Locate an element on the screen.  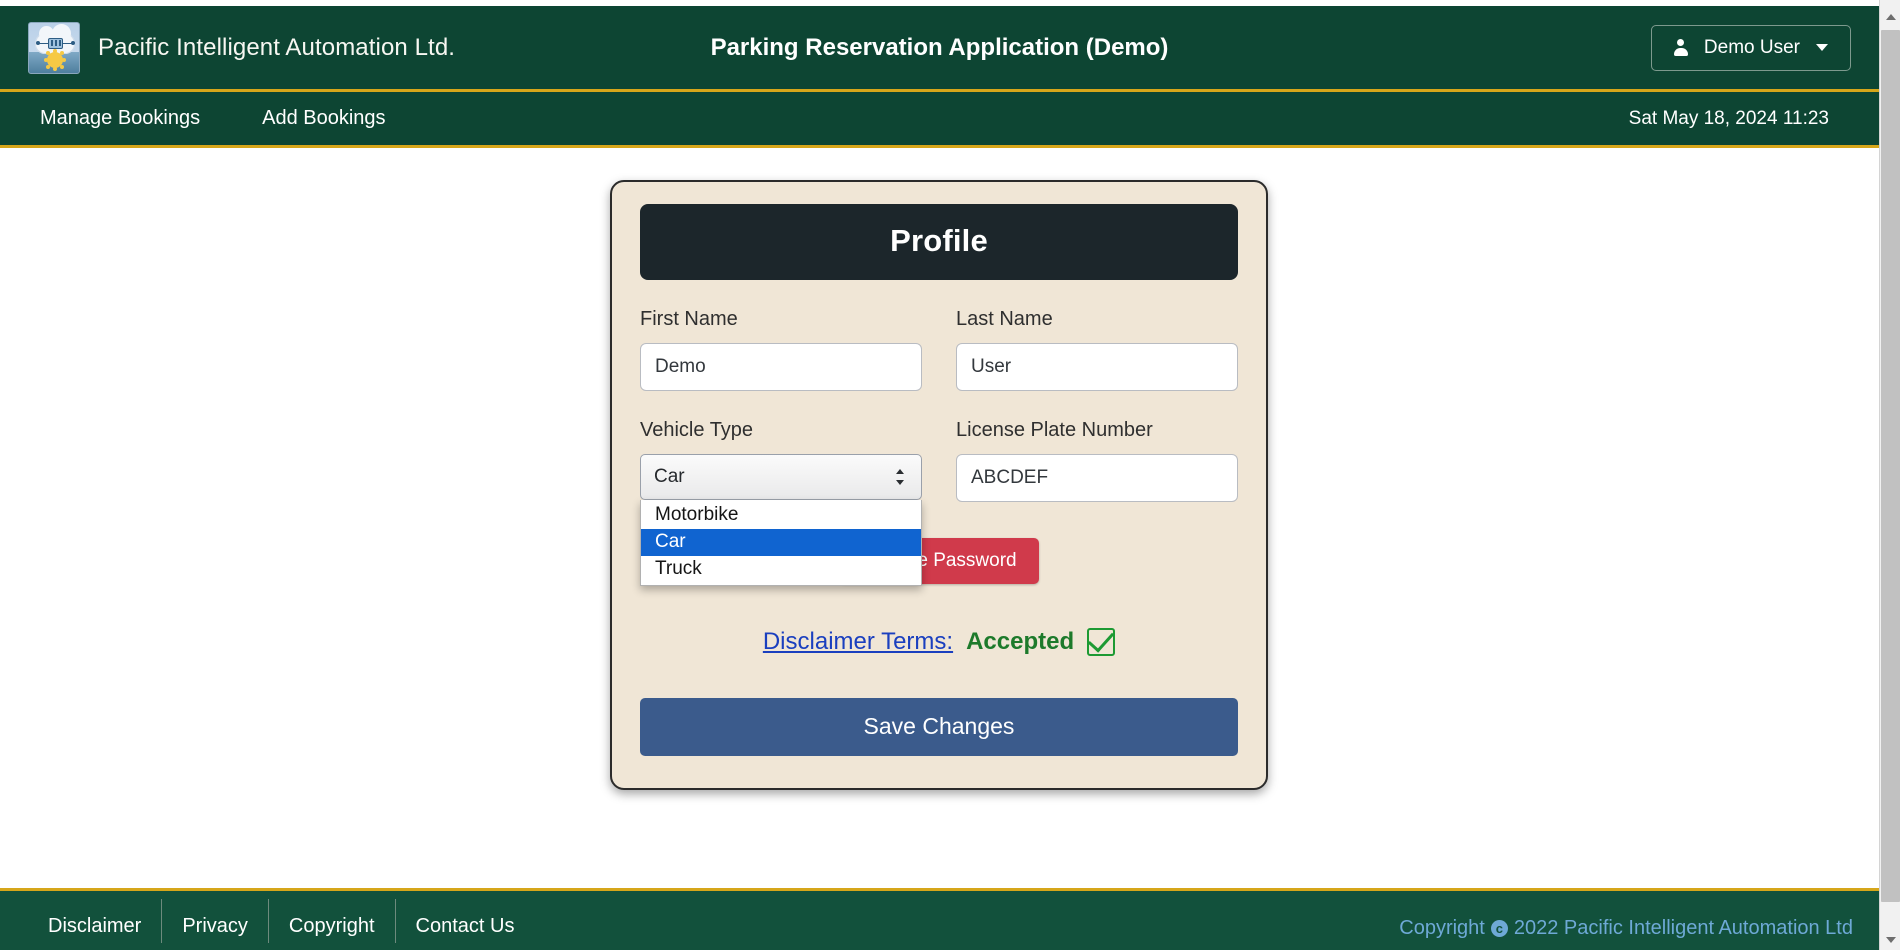
save-changes-button: Save Changes is located at coordinates (939, 727).